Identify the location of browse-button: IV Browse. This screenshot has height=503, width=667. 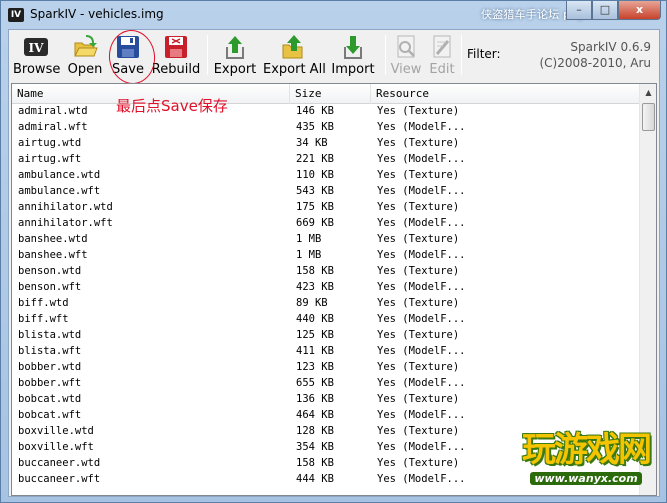
(37, 55).